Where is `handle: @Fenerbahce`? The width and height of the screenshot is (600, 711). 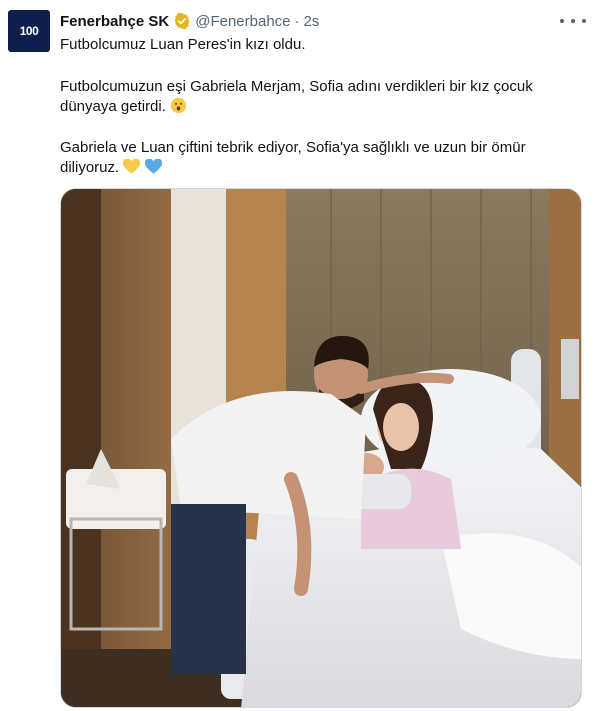
handle: @Fenerbahce is located at coordinates (242, 21).